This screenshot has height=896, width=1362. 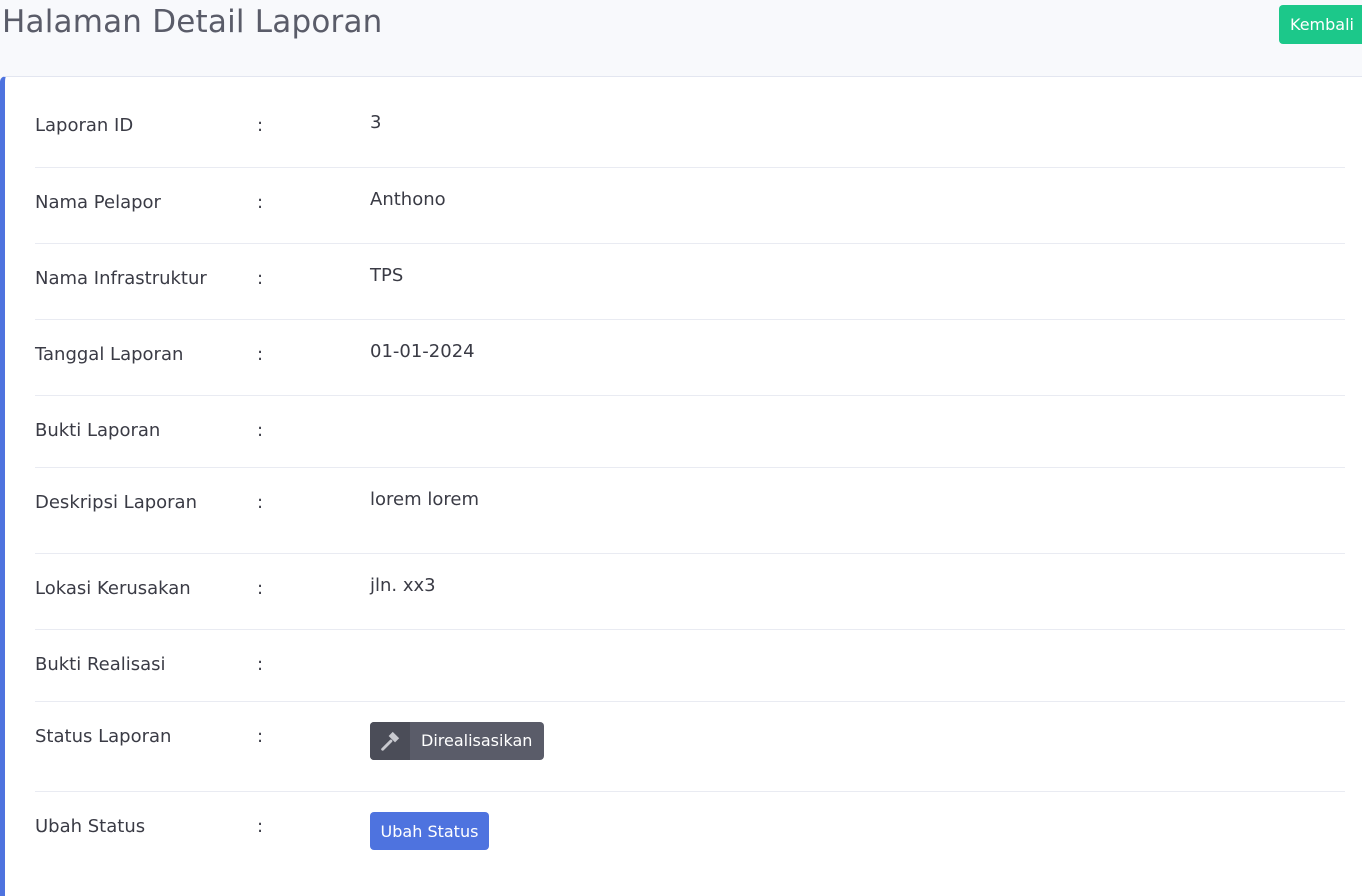 What do you see at coordinates (84, 125) in the screenshot?
I see `field-label: Laporan ID` at bounding box center [84, 125].